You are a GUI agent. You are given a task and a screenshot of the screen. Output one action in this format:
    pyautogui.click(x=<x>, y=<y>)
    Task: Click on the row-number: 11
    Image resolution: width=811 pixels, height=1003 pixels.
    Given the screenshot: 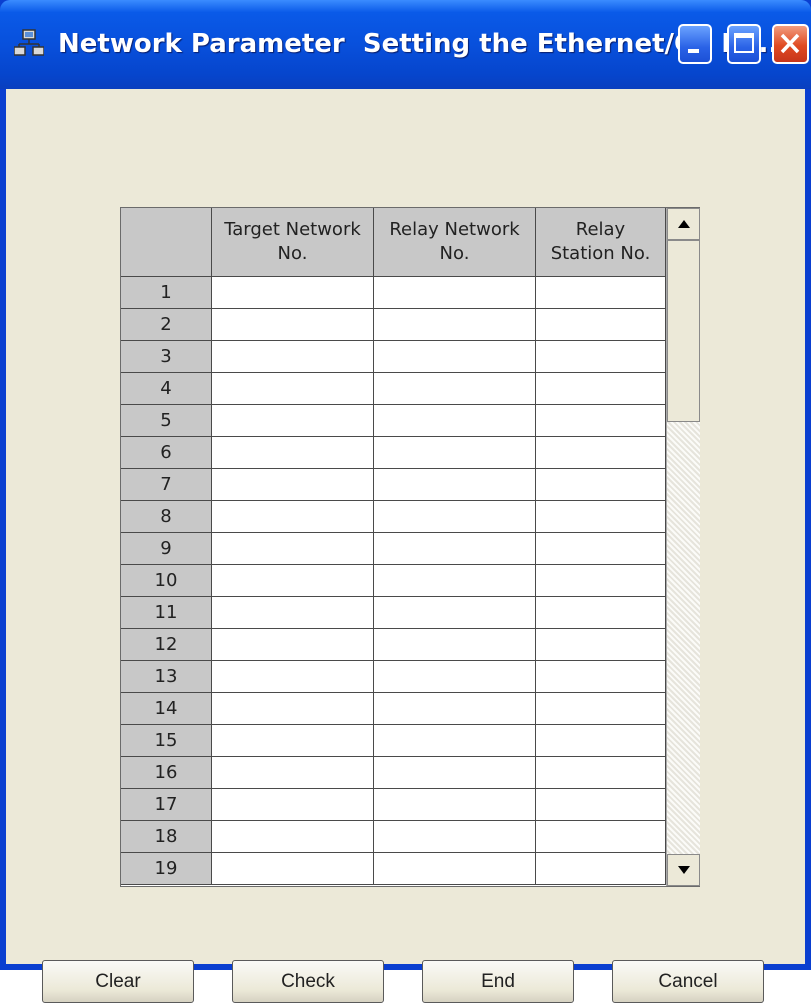 What is the action you would take?
    pyautogui.click(x=166, y=613)
    